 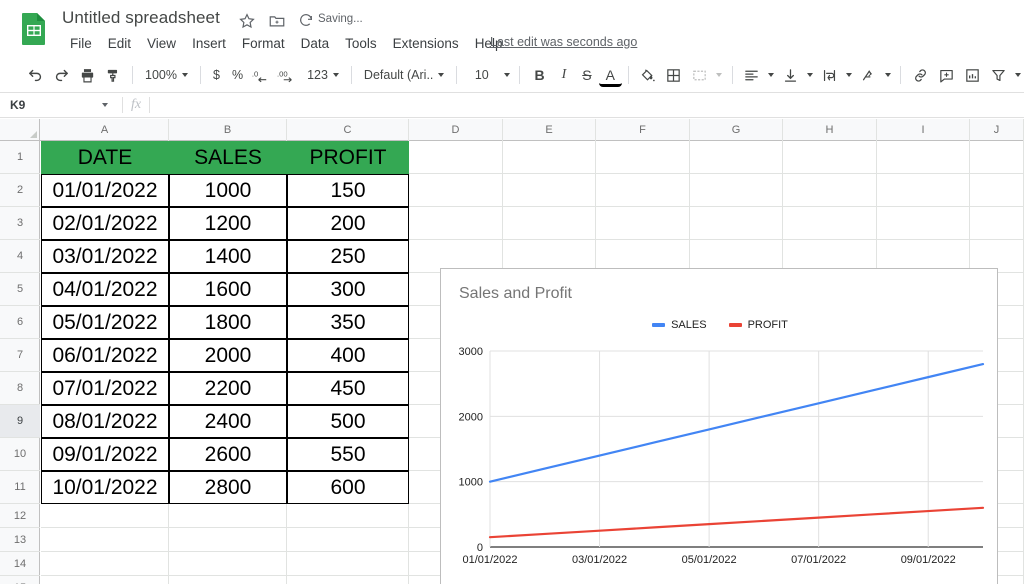 What do you see at coordinates (674, 75) in the screenshot?
I see `borders-icon` at bounding box center [674, 75].